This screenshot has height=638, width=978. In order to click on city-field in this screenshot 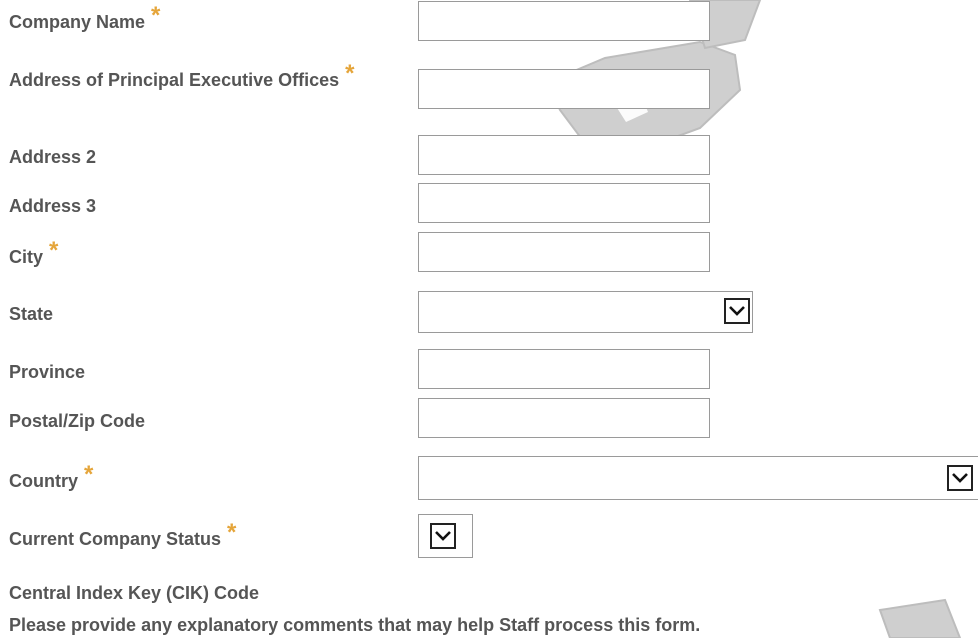, I will do `click(564, 252)`.